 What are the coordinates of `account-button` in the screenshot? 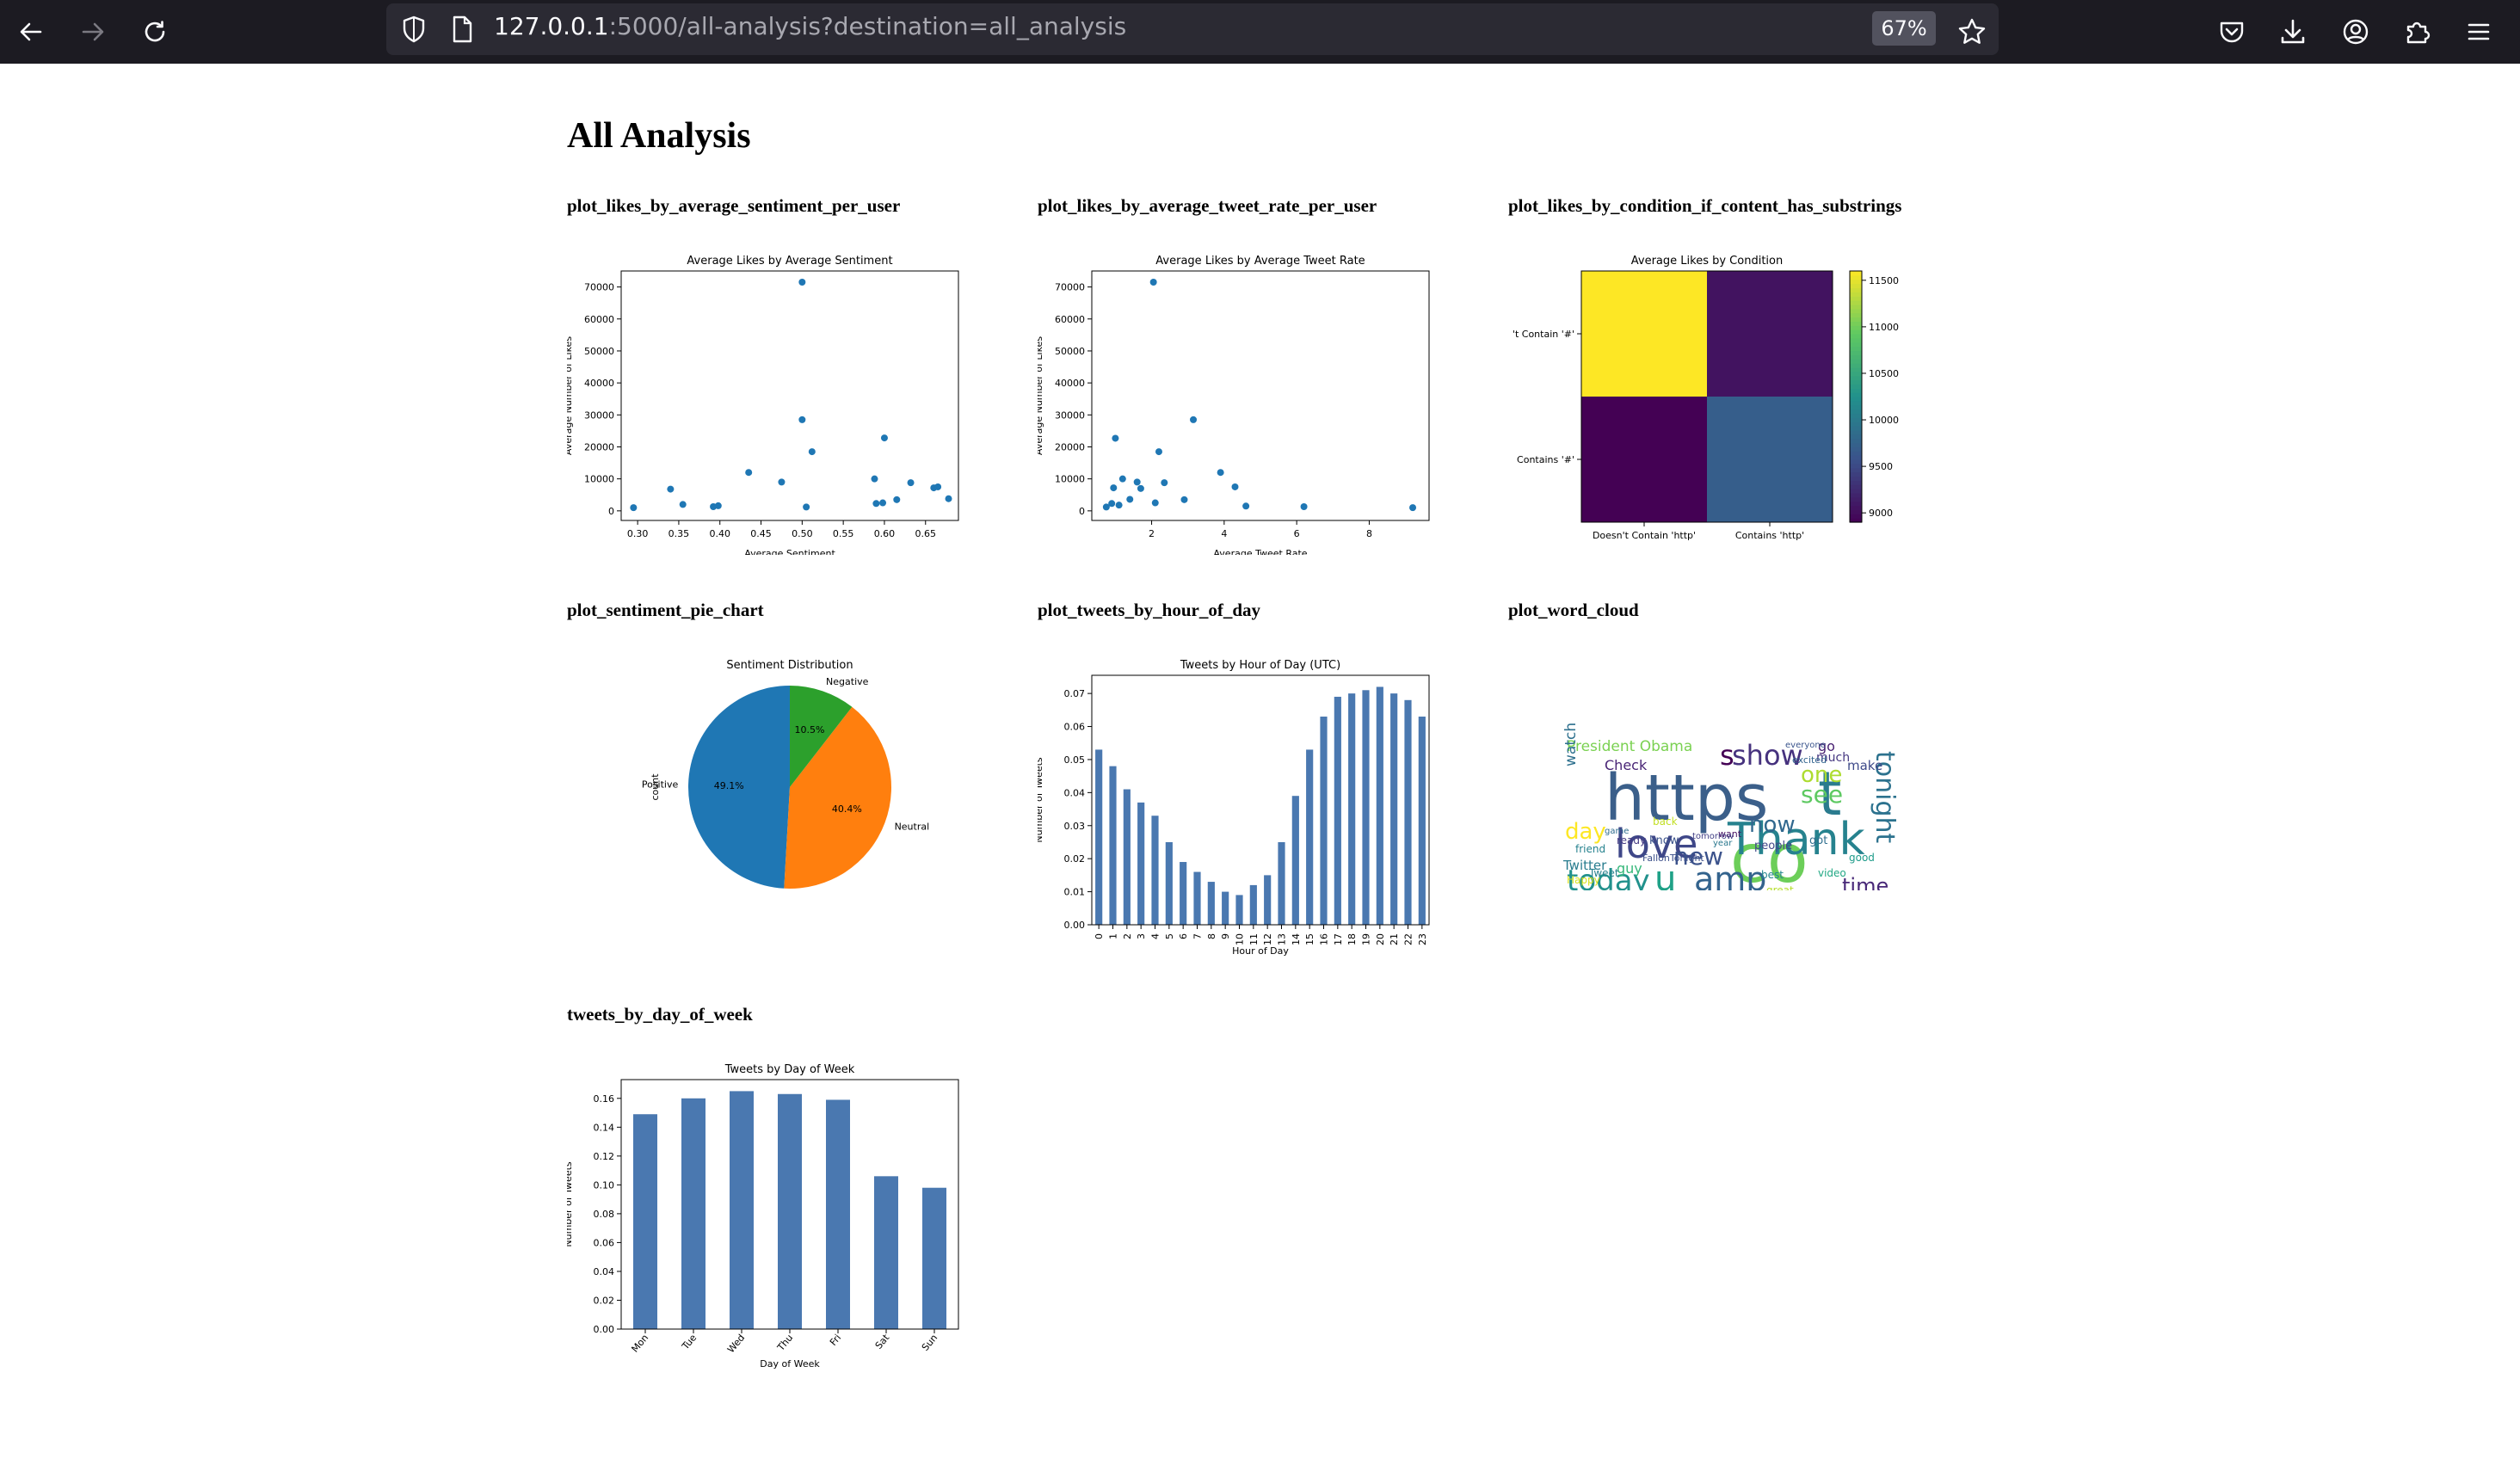 It's located at (2356, 32).